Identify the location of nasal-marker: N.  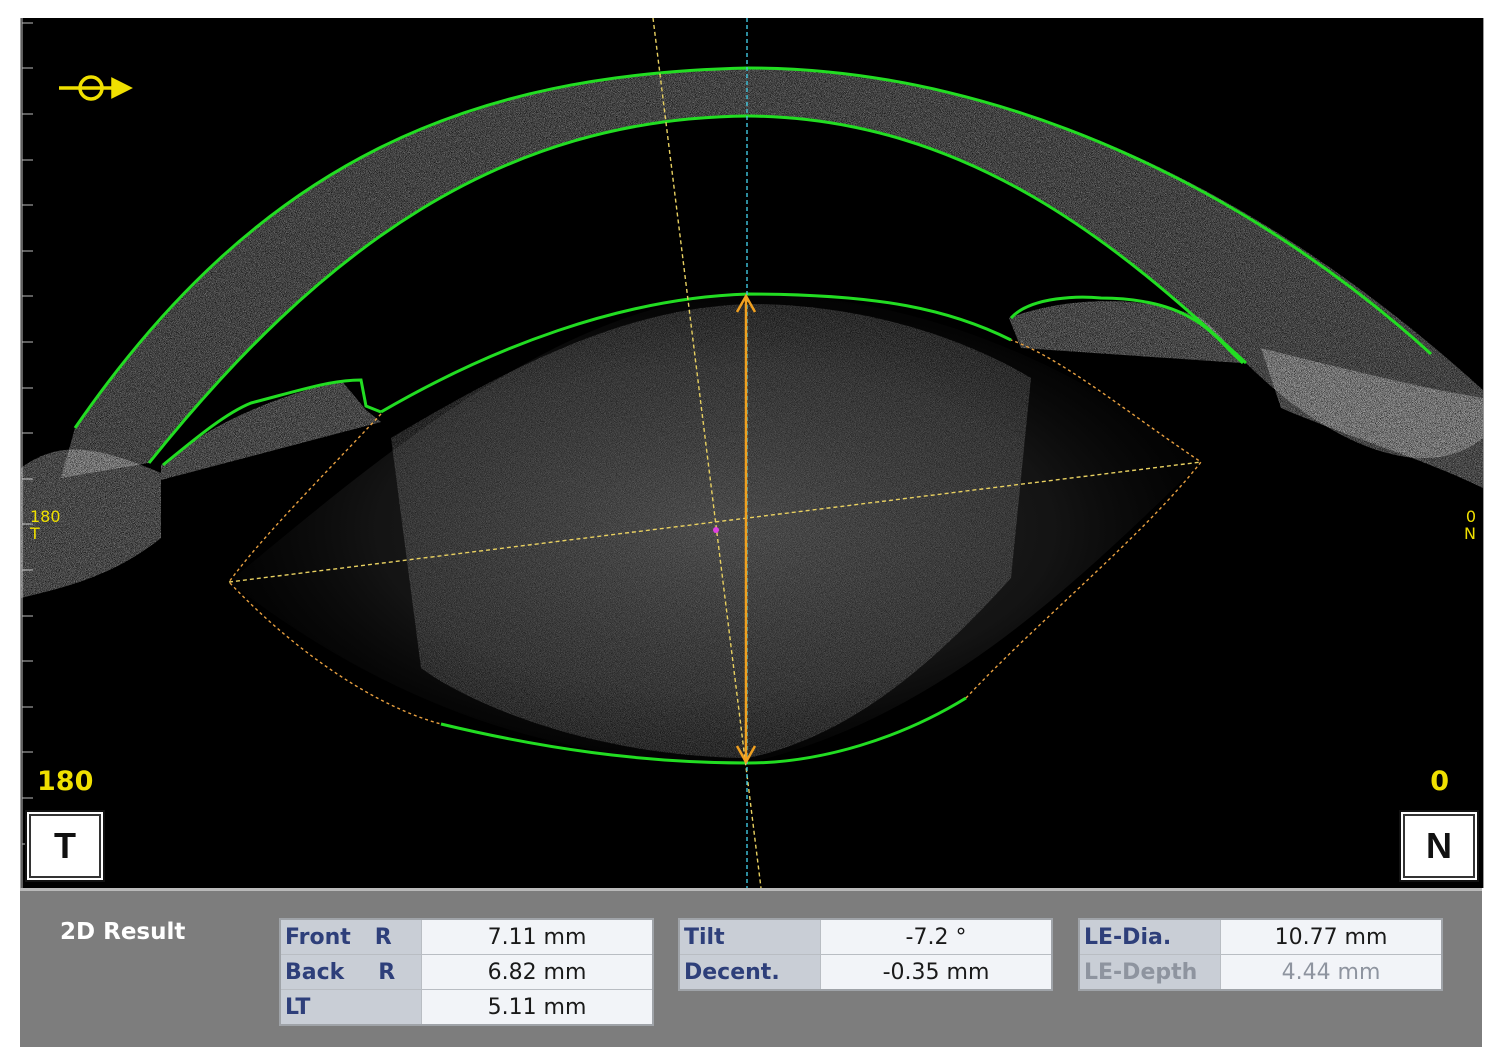
(1439, 846).